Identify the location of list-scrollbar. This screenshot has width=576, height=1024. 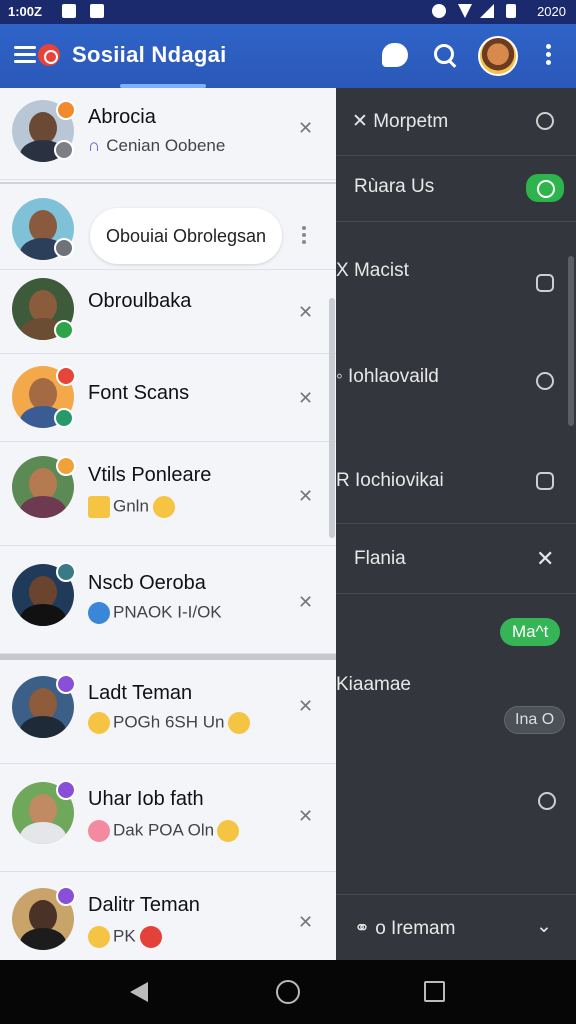
(332, 418).